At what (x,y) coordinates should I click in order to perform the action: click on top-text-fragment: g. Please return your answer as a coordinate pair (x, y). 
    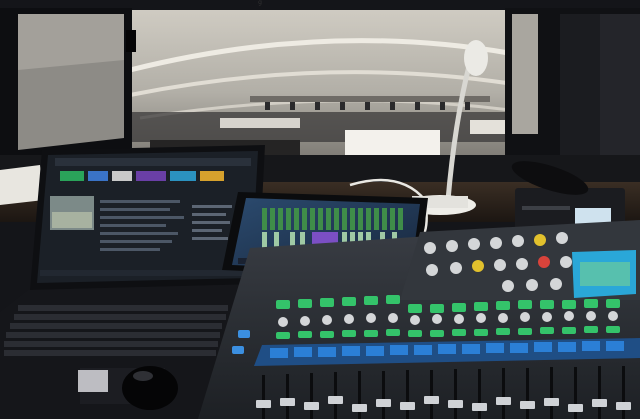
    Looking at the image, I should click on (260, 3).